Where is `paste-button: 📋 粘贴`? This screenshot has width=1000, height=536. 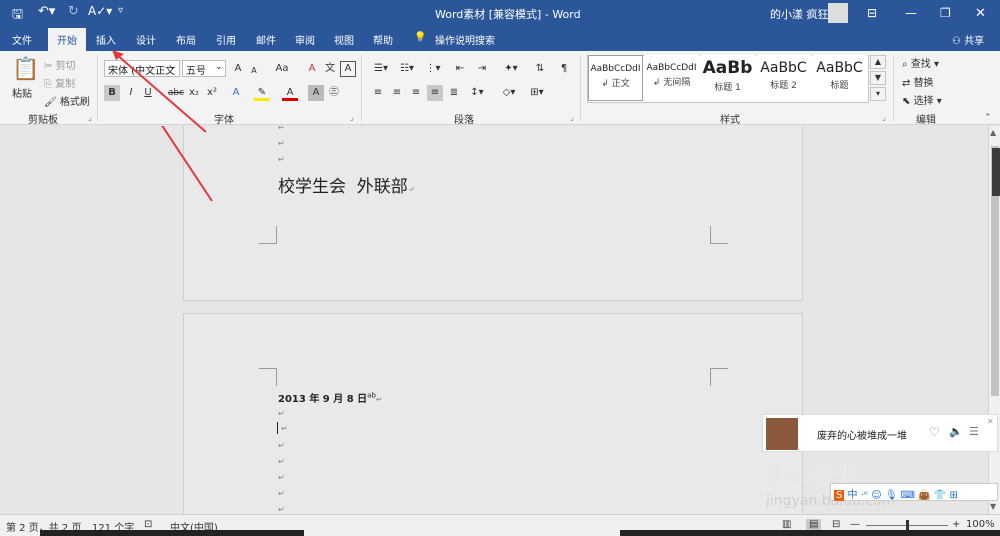 paste-button: 📋 粘贴 is located at coordinates (24, 80).